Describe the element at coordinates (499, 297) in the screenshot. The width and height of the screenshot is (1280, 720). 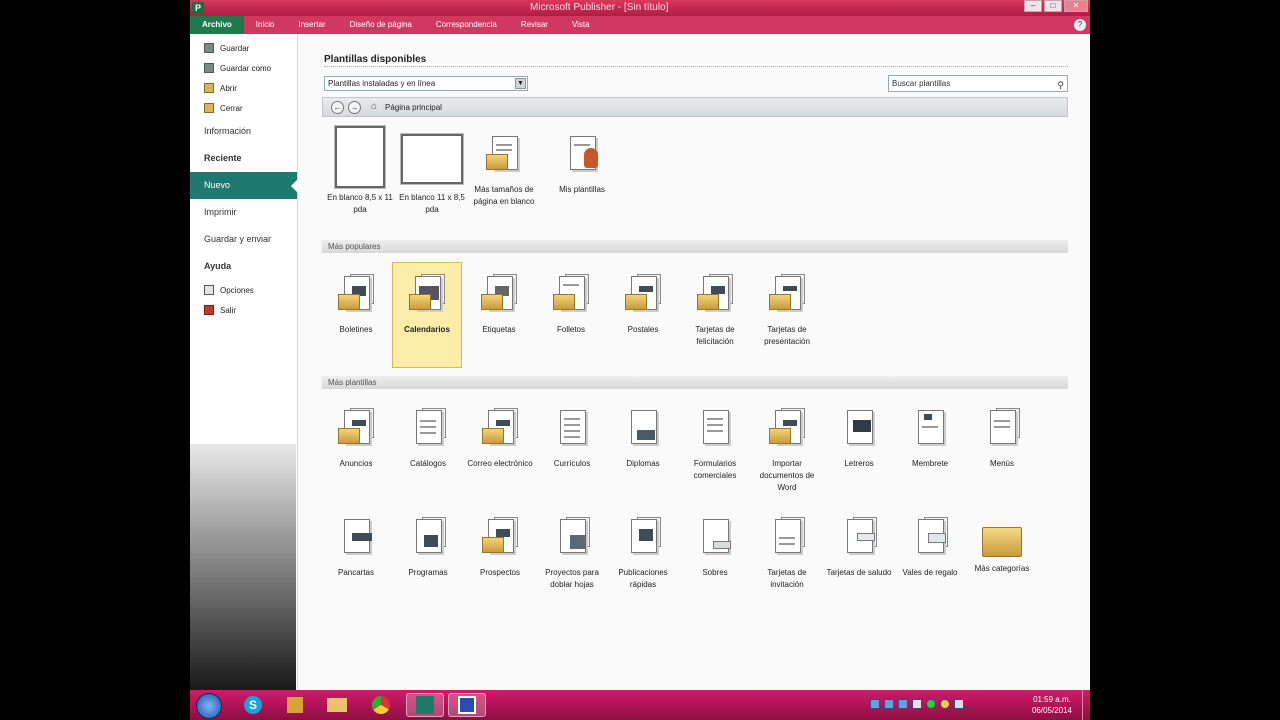
I see `labels-icon` at that location.